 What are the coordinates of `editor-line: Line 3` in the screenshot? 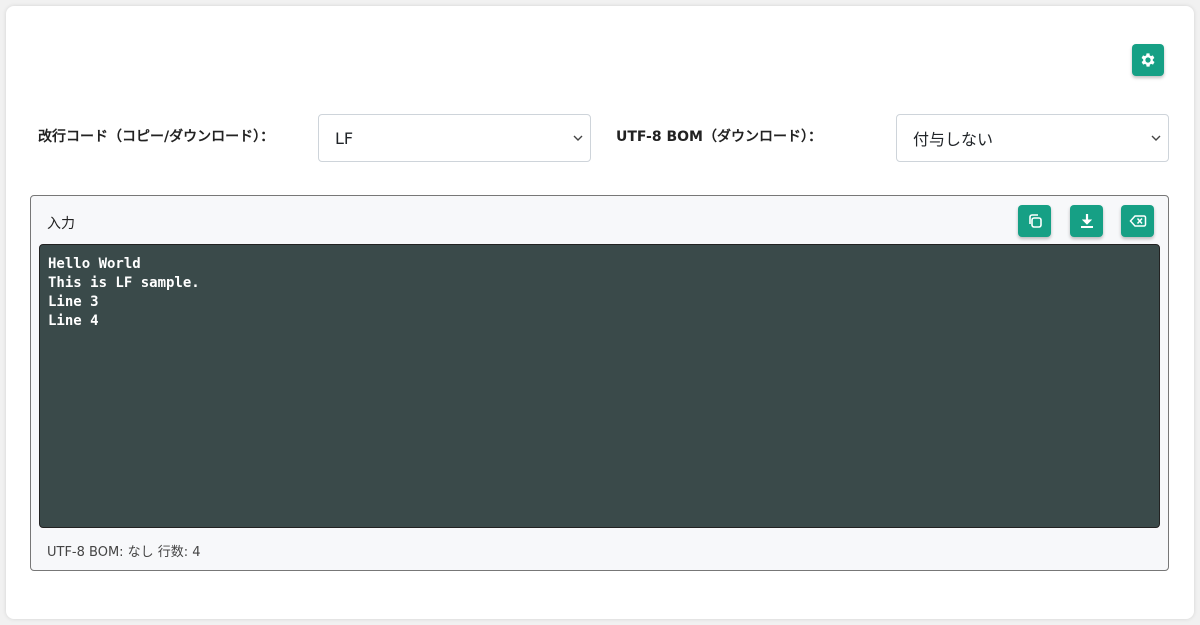 It's located at (73, 302).